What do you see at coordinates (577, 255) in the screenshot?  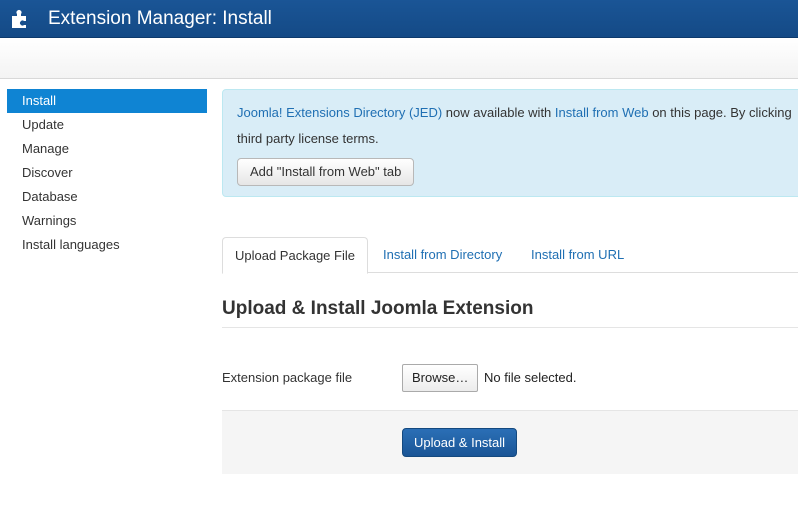 I see `tab-install-from-url: Install from URL` at bounding box center [577, 255].